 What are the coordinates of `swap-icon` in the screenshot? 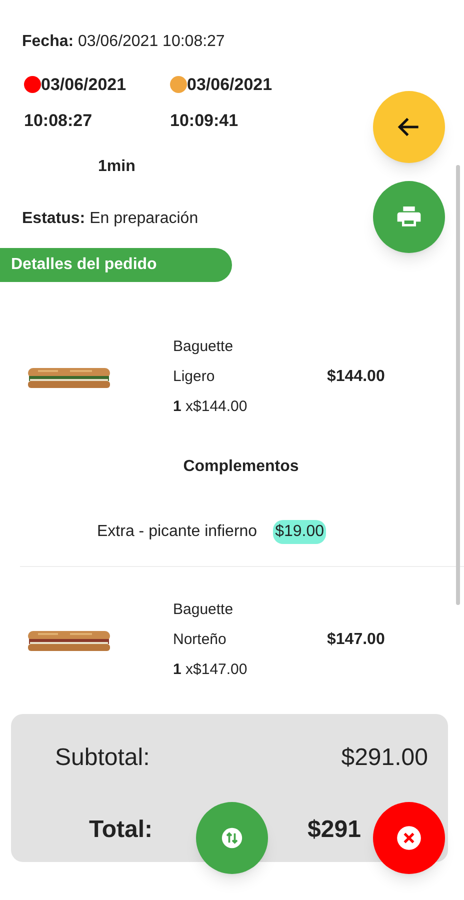 It's located at (232, 838).